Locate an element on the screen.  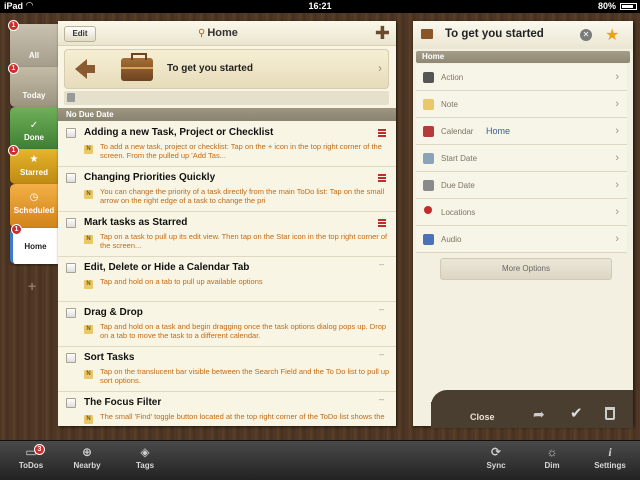
task-title: Drag & Drop is located at coordinates (113, 312).